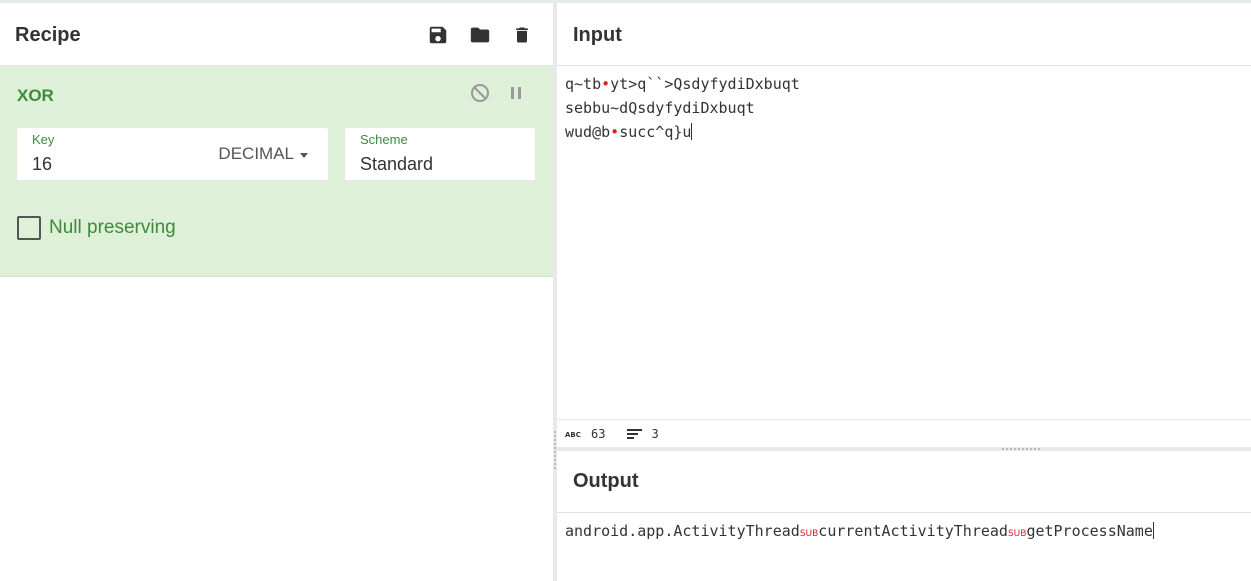  I want to click on pause-icon, so click(516, 93).